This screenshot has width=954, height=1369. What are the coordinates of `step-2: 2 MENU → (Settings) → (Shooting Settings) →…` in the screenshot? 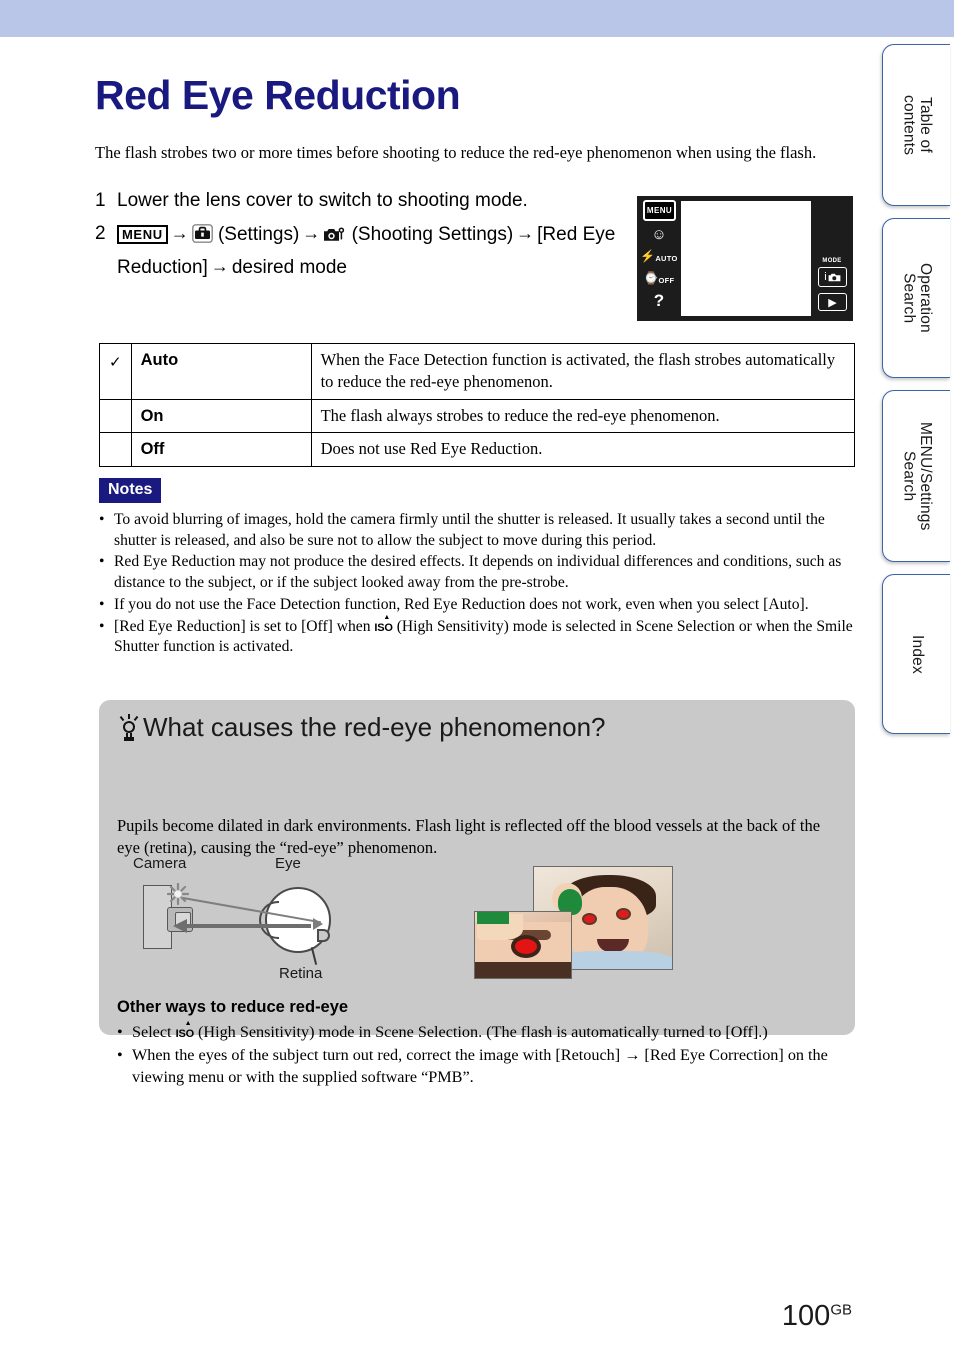 It's located at (360, 251).